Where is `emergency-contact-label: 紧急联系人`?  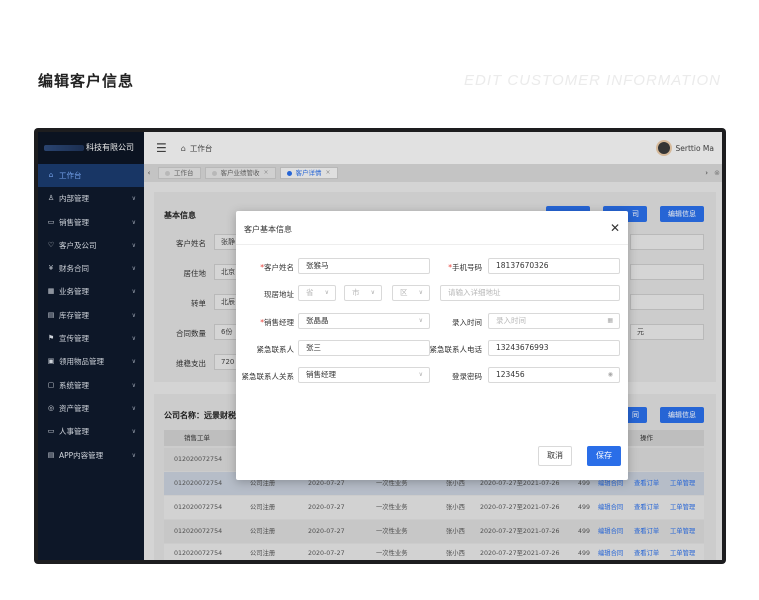
emergency-contact-label: 紧急联系人 is located at coordinates (275, 349).